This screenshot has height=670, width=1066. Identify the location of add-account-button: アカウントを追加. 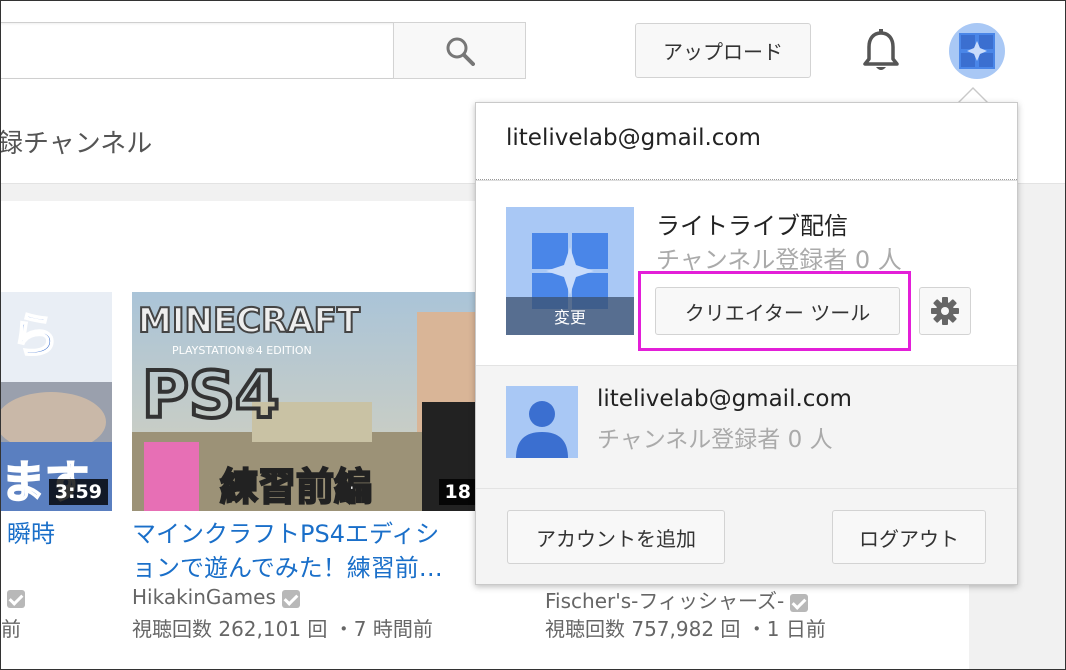
(616, 537).